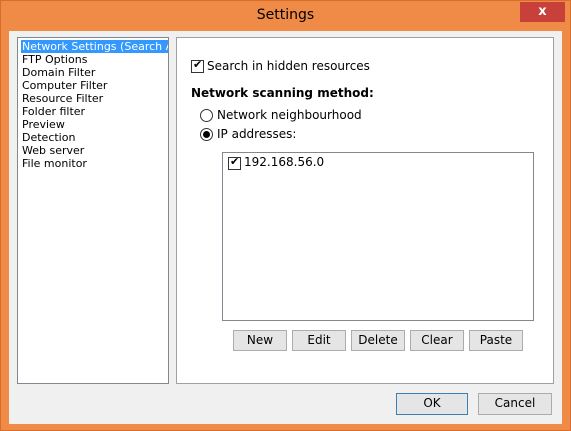 This screenshot has width=571, height=431. What do you see at coordinates (432, 404) in the screenshot?
I see `ok-button: OK` at bounding box center [432, 404].